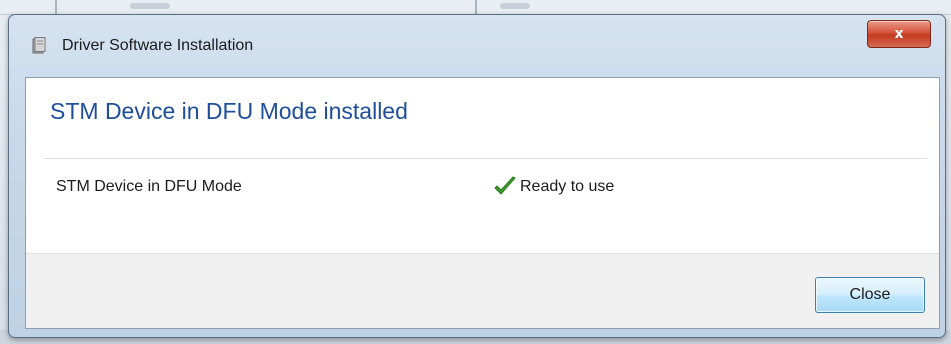 The image size is (951, 344). What do you see at coordinates (158, 45) in the screenshot?
I see `window-title: Driver Software Installation` at bounding box center [158, 45].